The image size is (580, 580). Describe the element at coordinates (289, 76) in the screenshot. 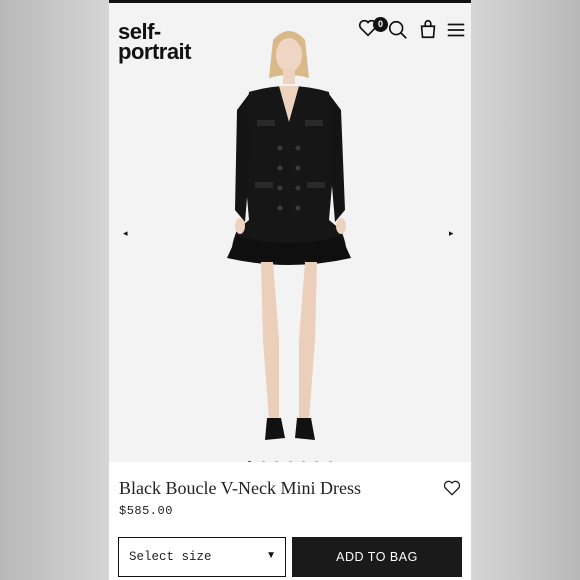

I see `model-neck` at that location.